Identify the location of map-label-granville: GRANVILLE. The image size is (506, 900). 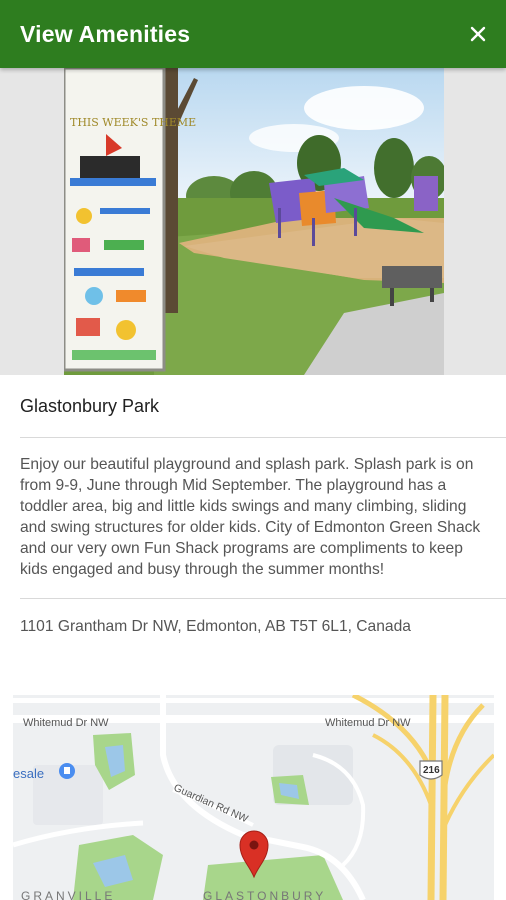
(68, 894).